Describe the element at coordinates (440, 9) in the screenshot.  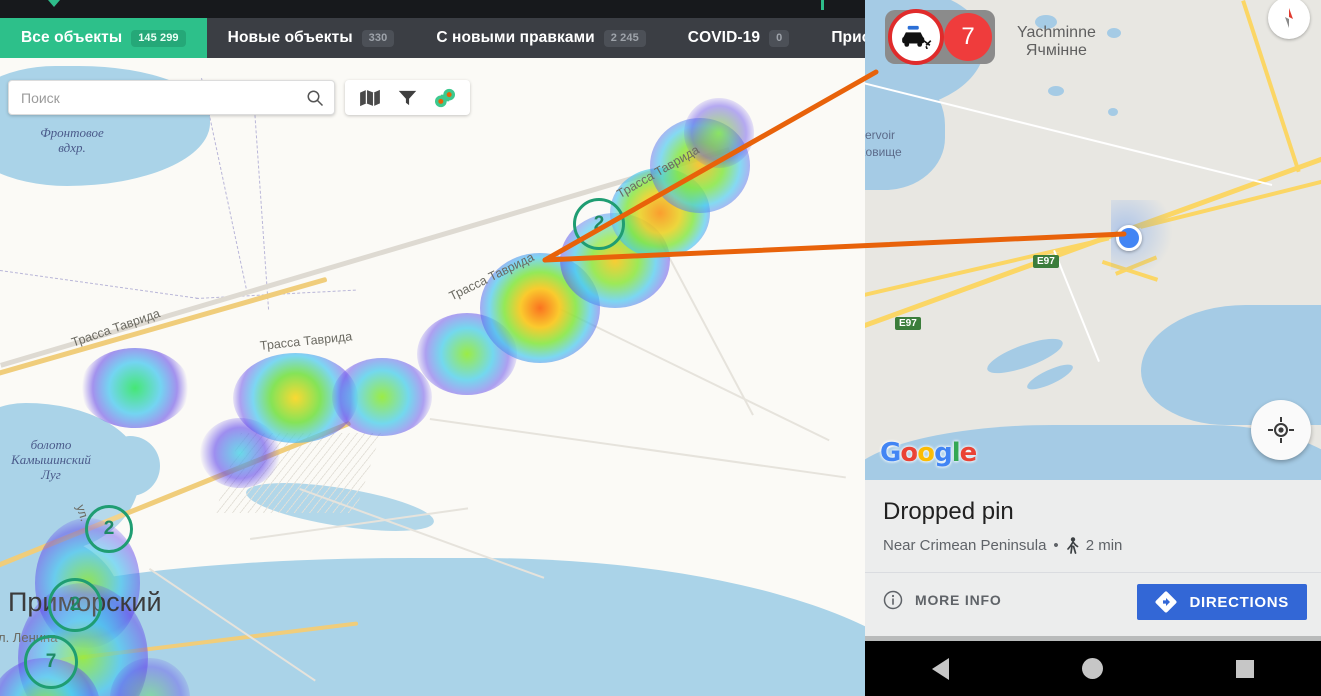
I see `app-top-strip` at that location.